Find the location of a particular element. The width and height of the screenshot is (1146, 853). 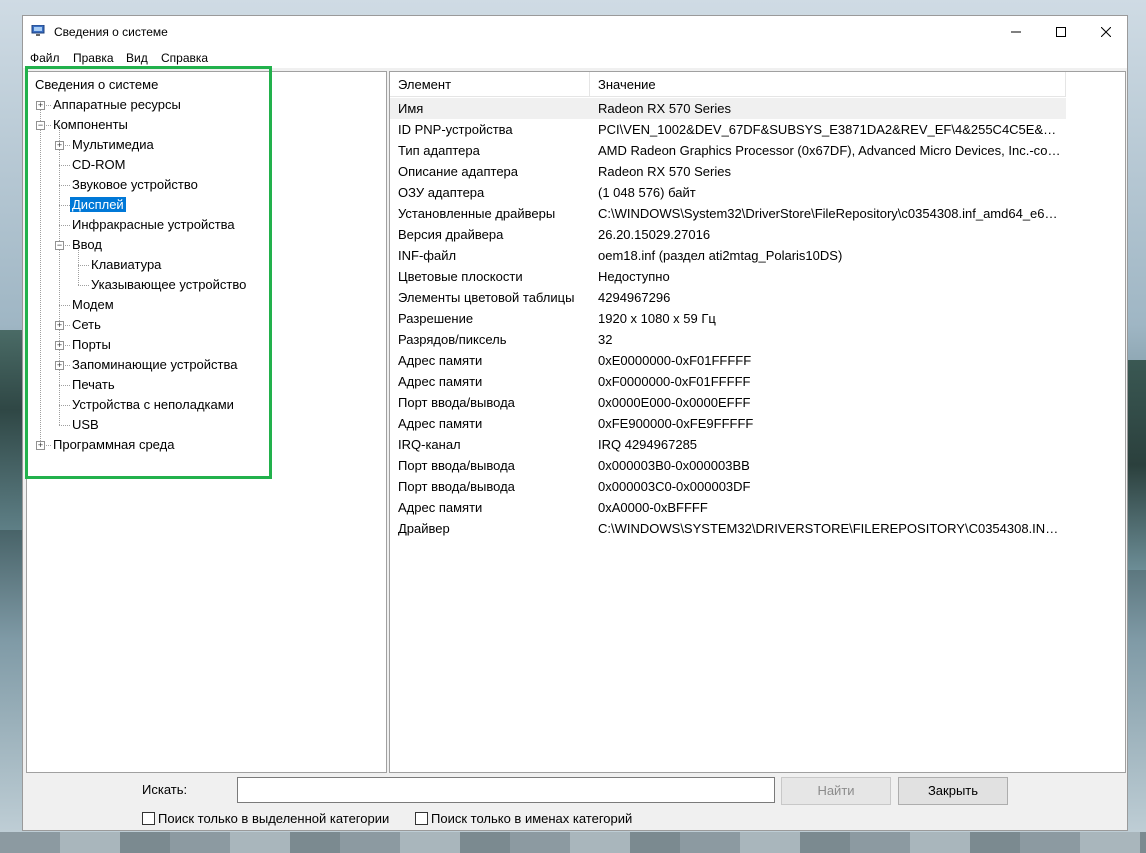

table-row: Элементы цветовой таблицы 4294967296 is located at coordinates (728, 297).